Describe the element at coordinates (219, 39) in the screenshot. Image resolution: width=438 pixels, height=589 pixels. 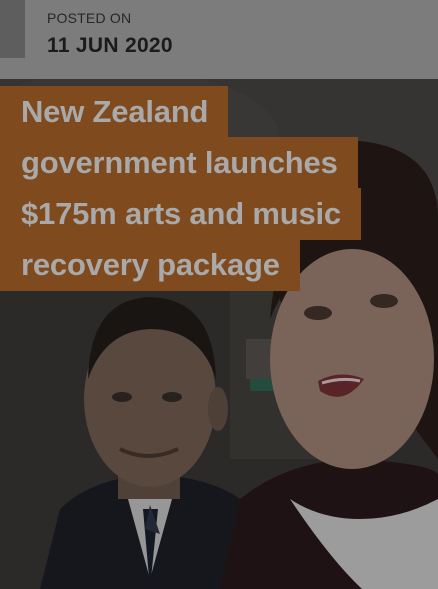
I see `date-bar: POSTED ON 11 JUN 2020` at that location.